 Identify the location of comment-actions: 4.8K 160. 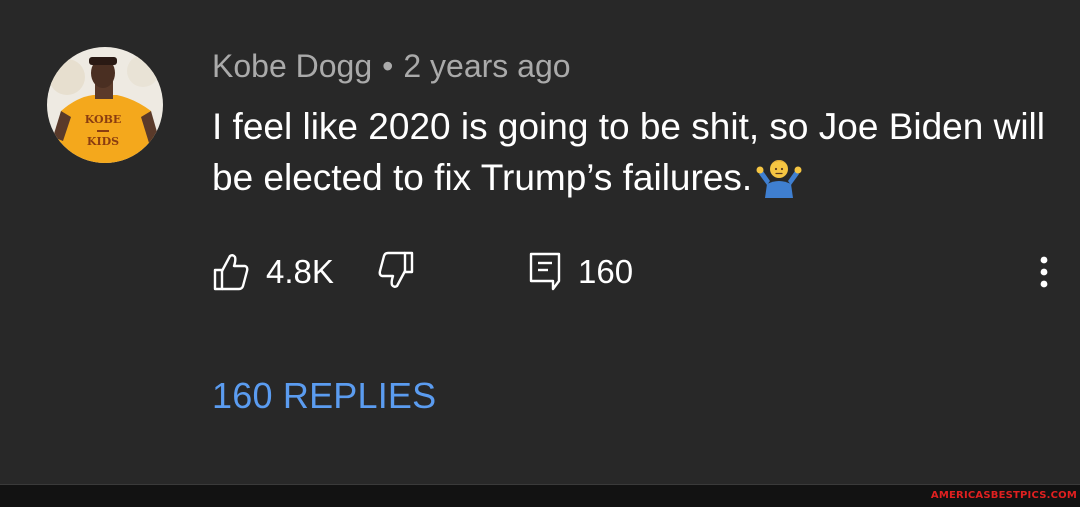
(632, 272).